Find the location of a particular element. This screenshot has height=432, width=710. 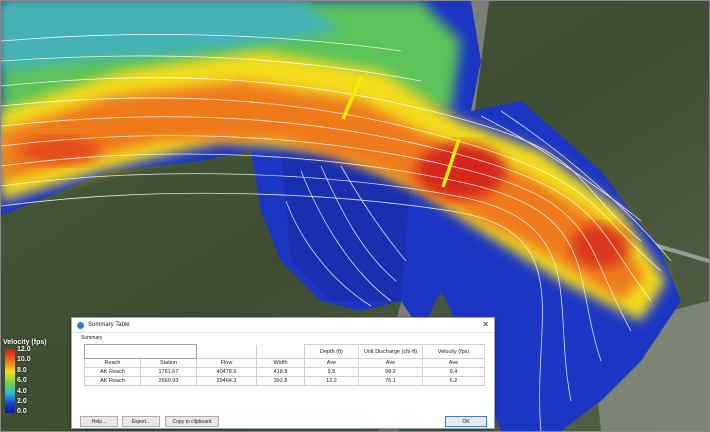

column-header: Reach is located at coordinates (112, 363).